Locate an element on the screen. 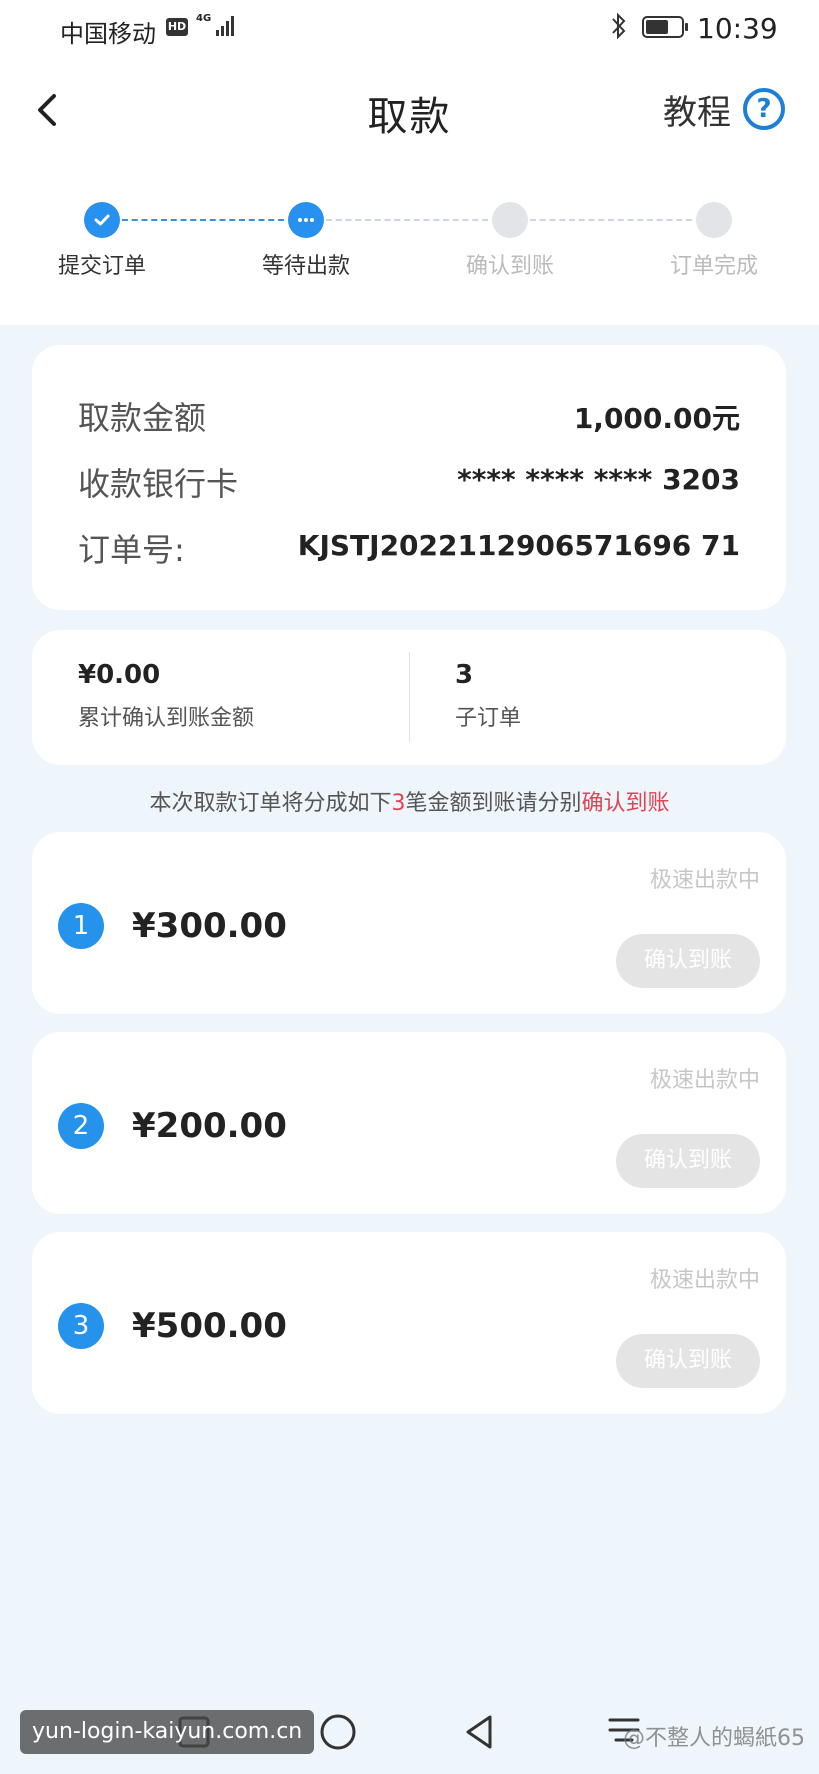 This screenshot has height=1774, width=819. suborder-count-label: 子订单 is located at coordinates (488, 718).